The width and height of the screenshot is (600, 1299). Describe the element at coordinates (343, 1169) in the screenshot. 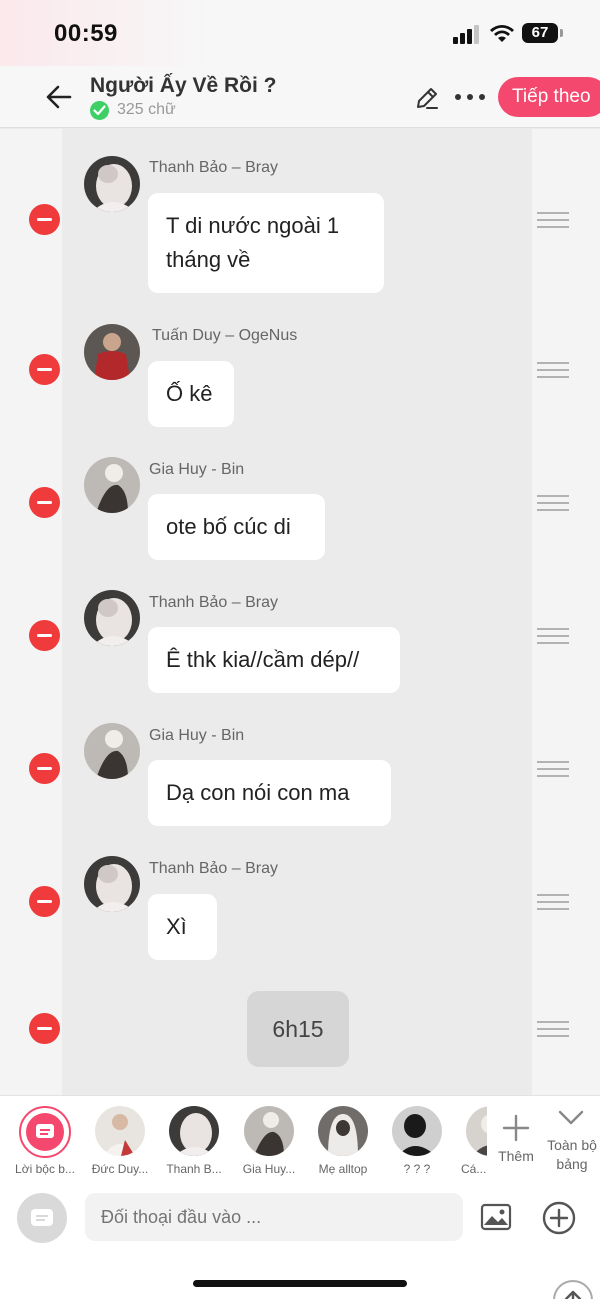

I see `character-label: Mẹ alltop` at that location.